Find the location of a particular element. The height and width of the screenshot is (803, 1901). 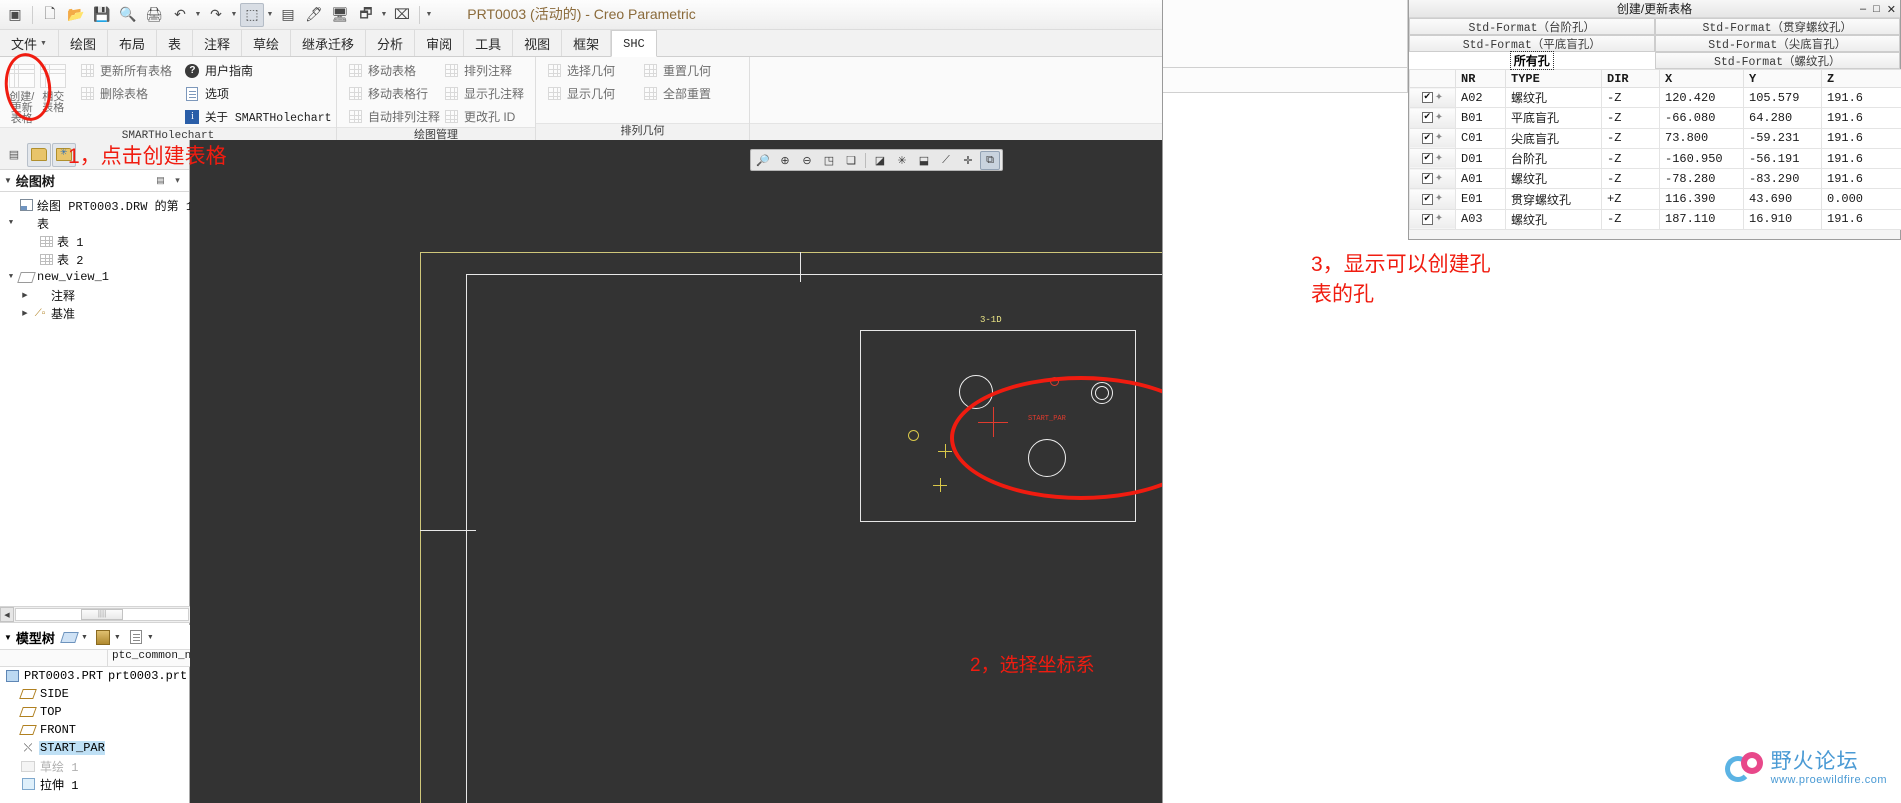

tab-drawing: 绘图 is located at coordinates (83, 43).